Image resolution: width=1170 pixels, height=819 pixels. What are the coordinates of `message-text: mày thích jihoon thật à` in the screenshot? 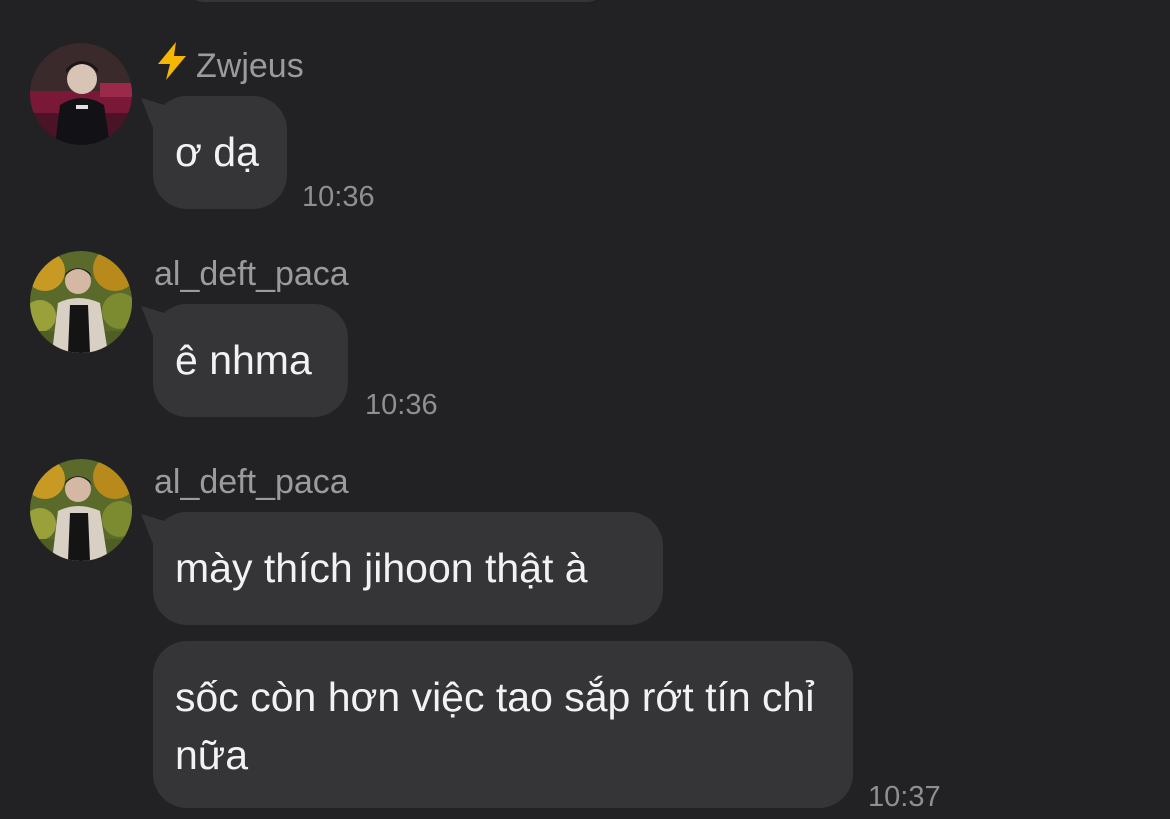 It's located at (381, 568).